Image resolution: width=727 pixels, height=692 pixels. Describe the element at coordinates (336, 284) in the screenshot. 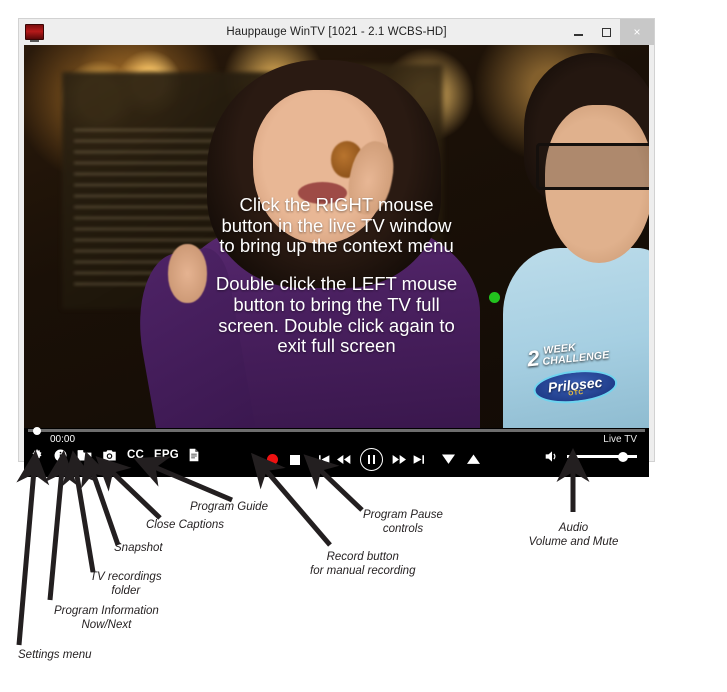

I see `overlay-line-4: Double click the LEFT mouse` at that location.